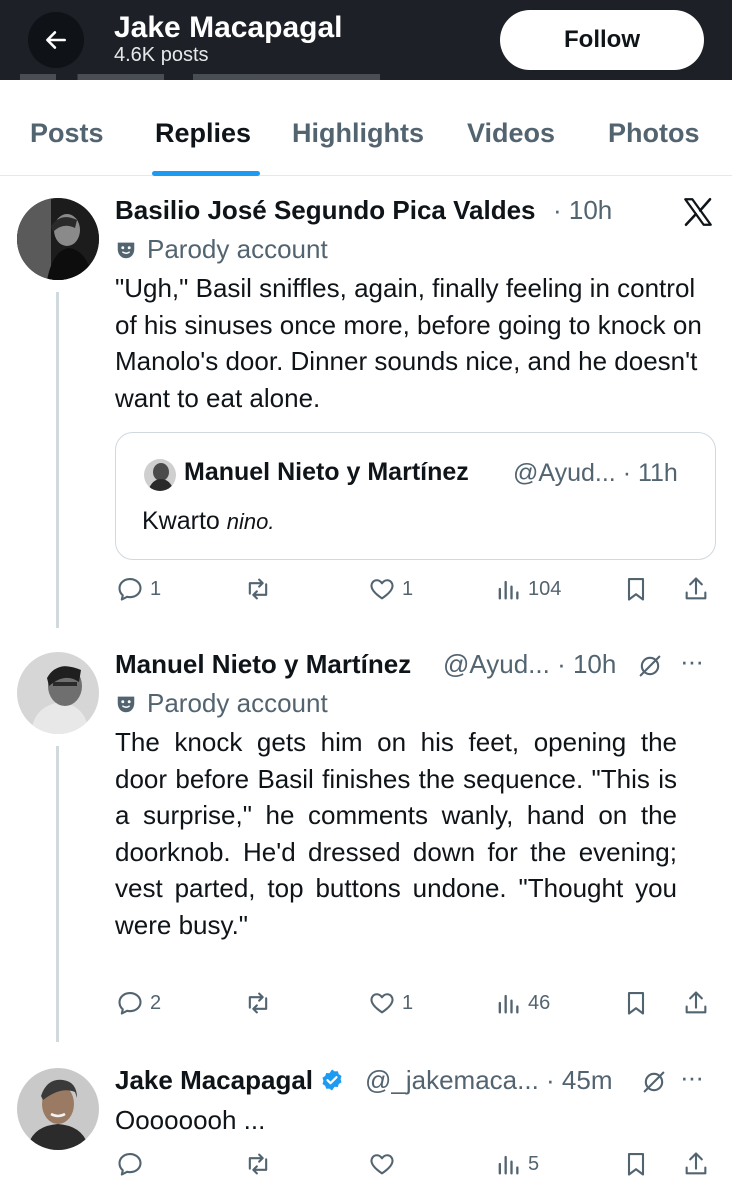 The width and height of the screenshot is (732, 1200). Describe the element at coordinates (698, 212) in the screenshot. I see `x-logo-icon` at that location.